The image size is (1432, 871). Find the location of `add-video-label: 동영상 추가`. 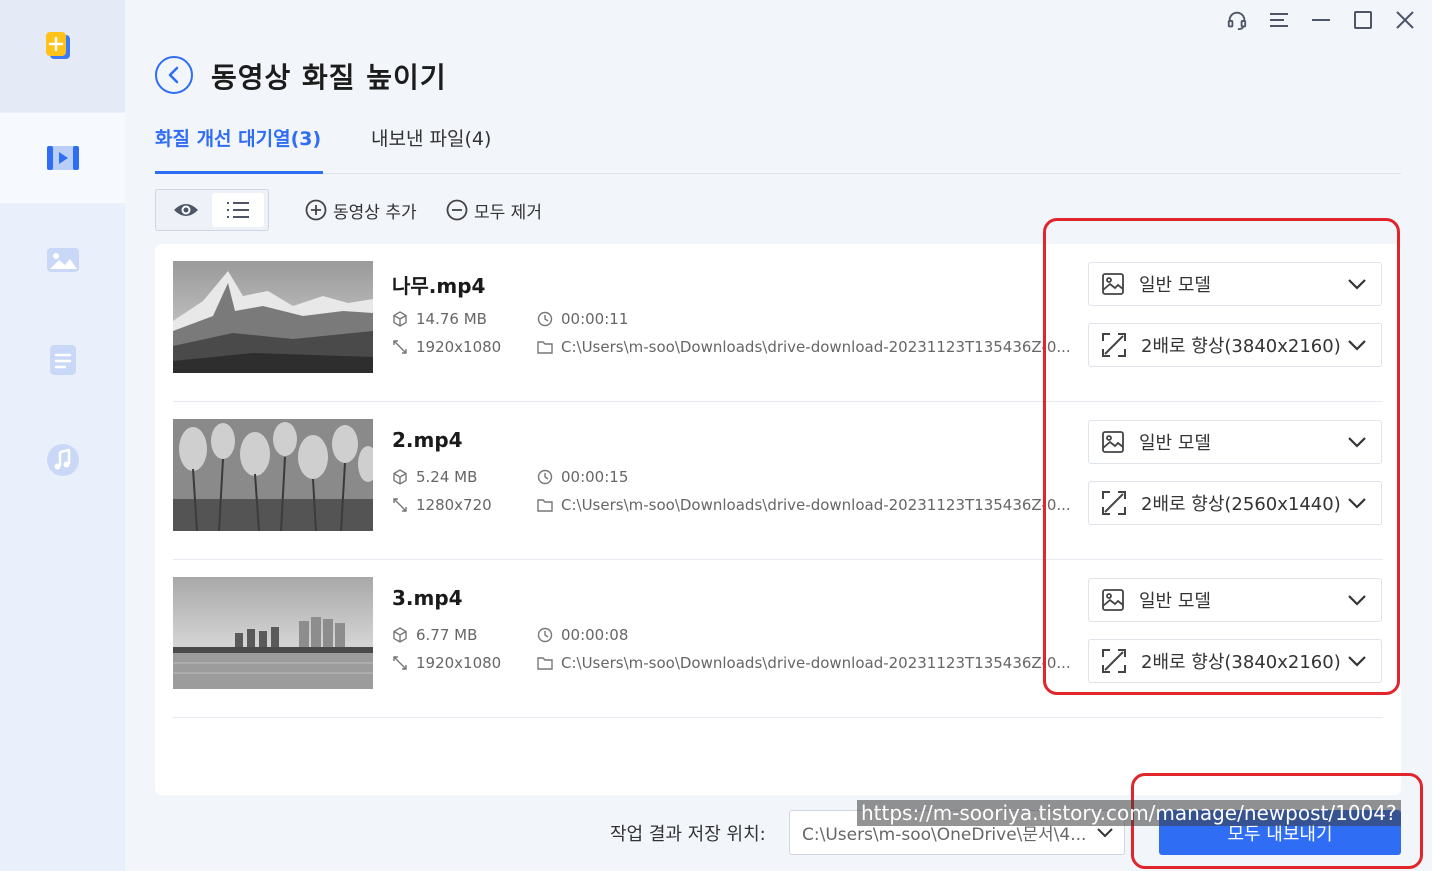

add-video-label: 동영상 추가 is located at coordinates (375, 212).